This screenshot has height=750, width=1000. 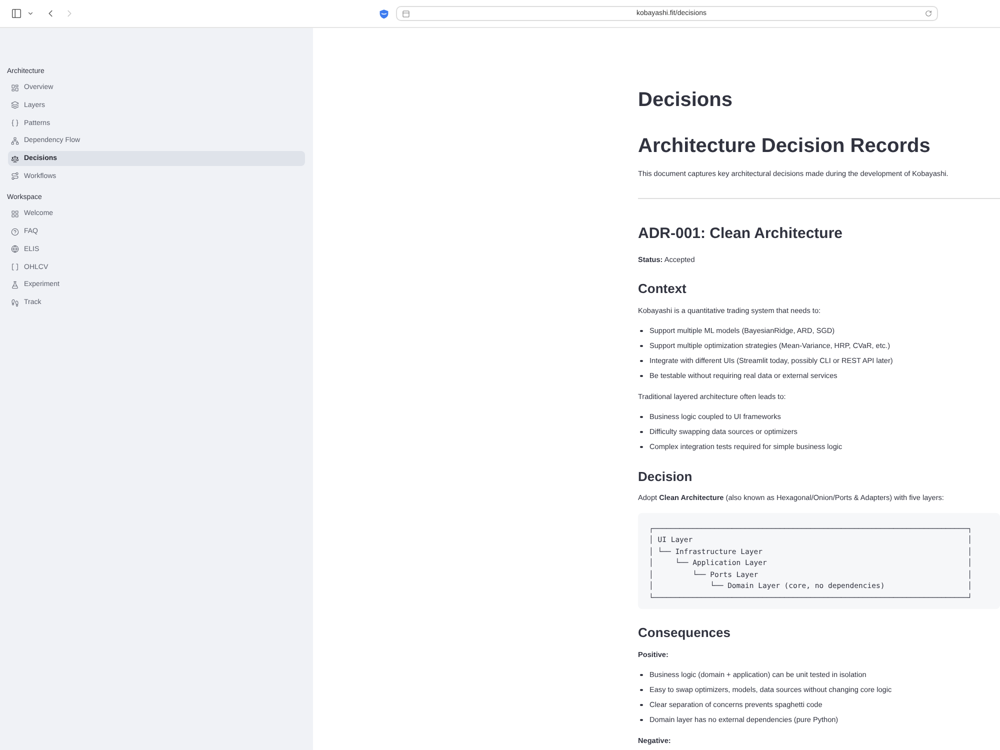 I want to click on subsection-heading: Context, so click(x=662, y=288).